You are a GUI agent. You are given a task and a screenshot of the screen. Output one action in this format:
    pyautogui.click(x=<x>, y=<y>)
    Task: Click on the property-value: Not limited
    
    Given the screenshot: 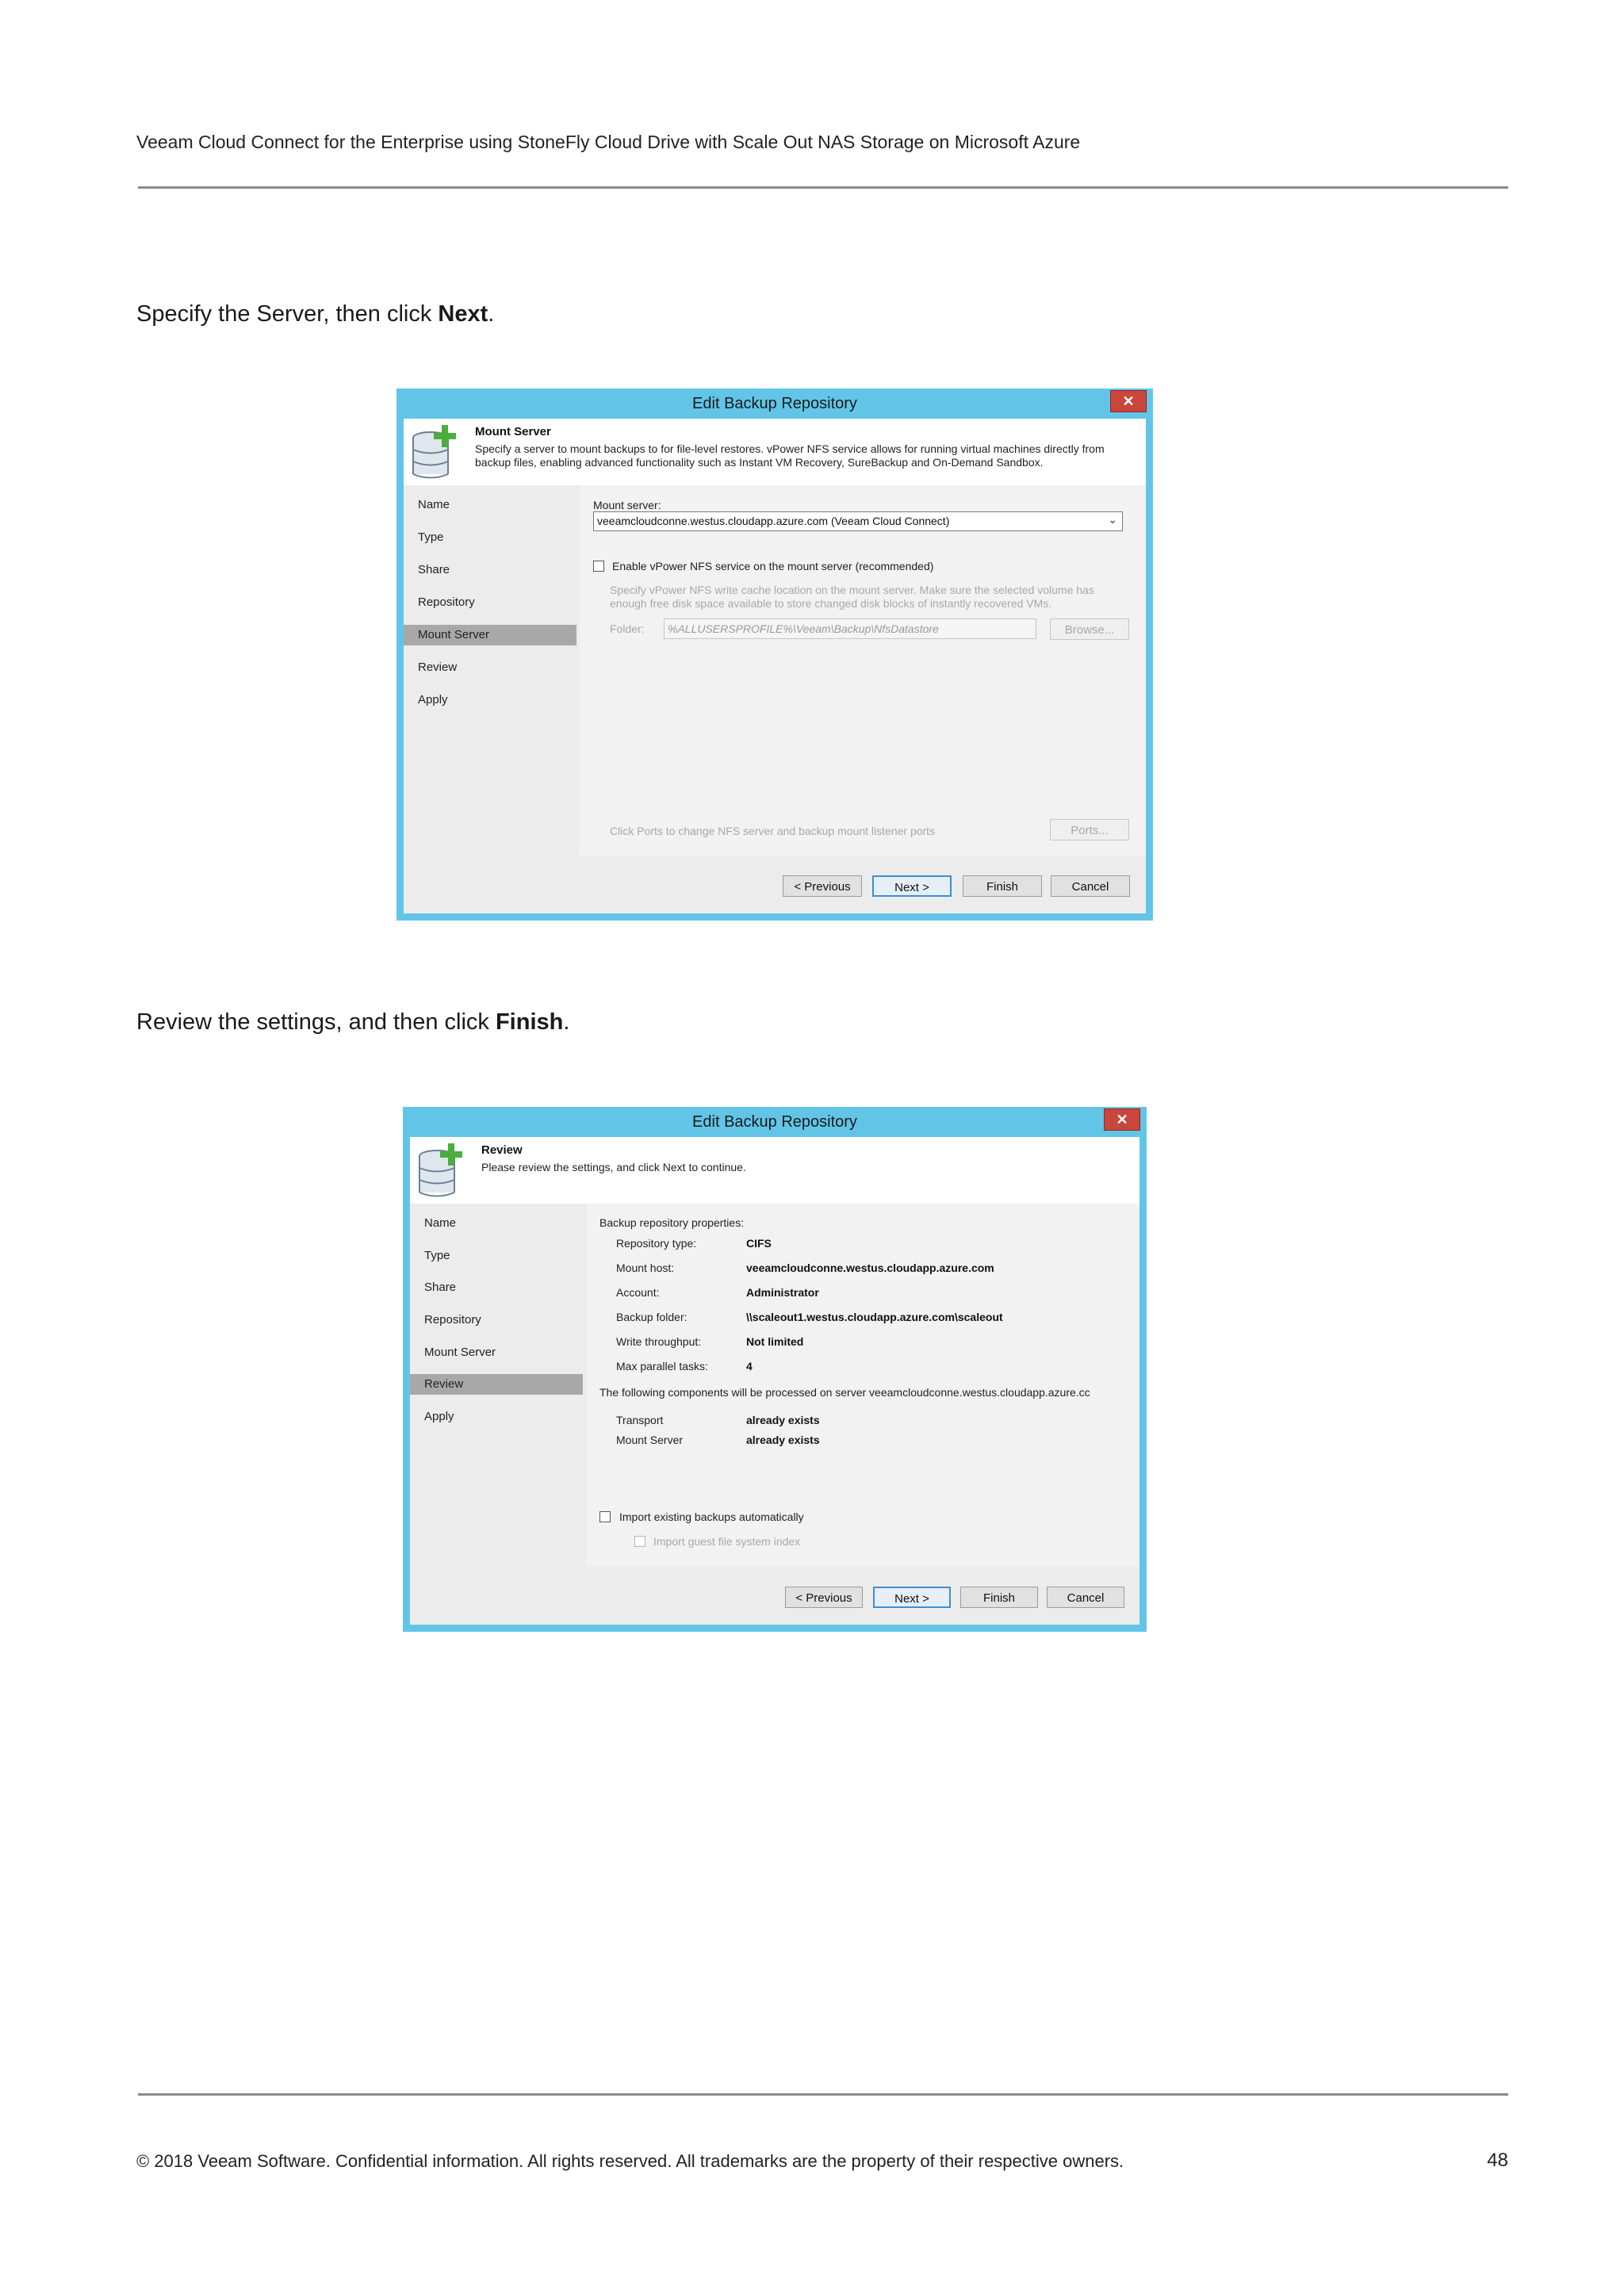 What is the action you would take?
    pyautogui.click(x=775, y=1341)
    